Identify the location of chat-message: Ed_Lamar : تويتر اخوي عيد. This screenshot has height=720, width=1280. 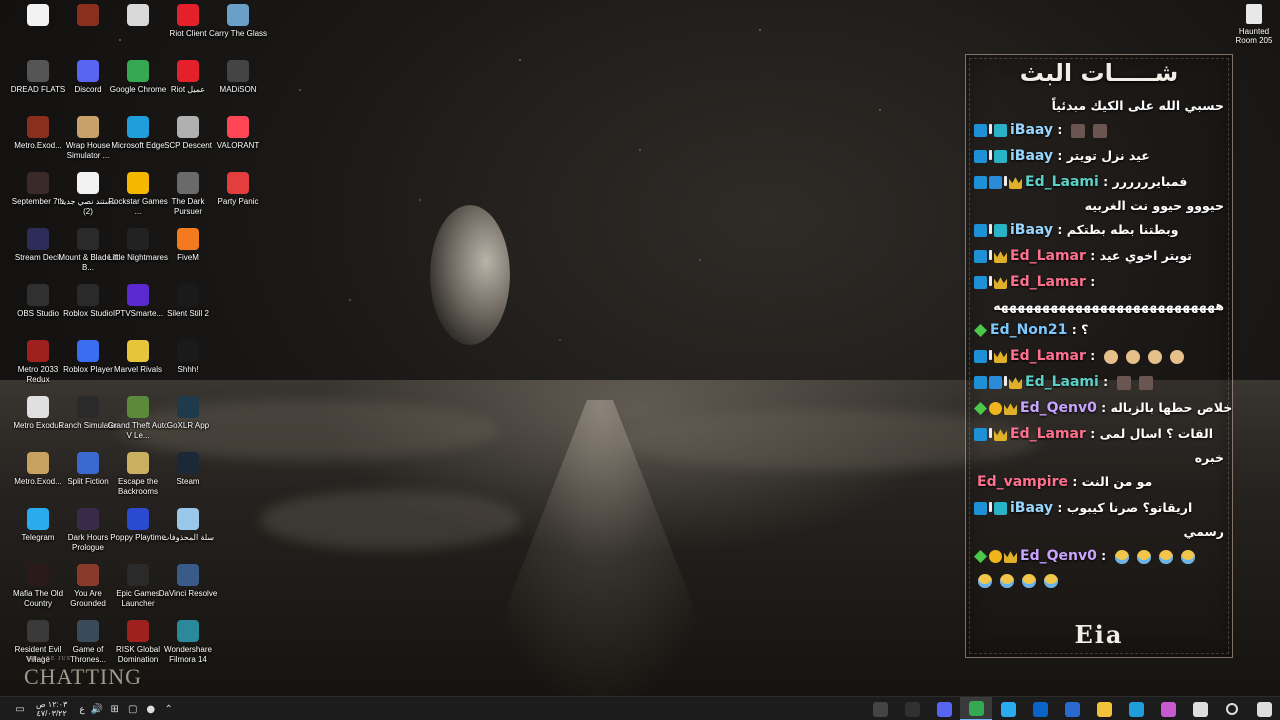
(1099, 256).